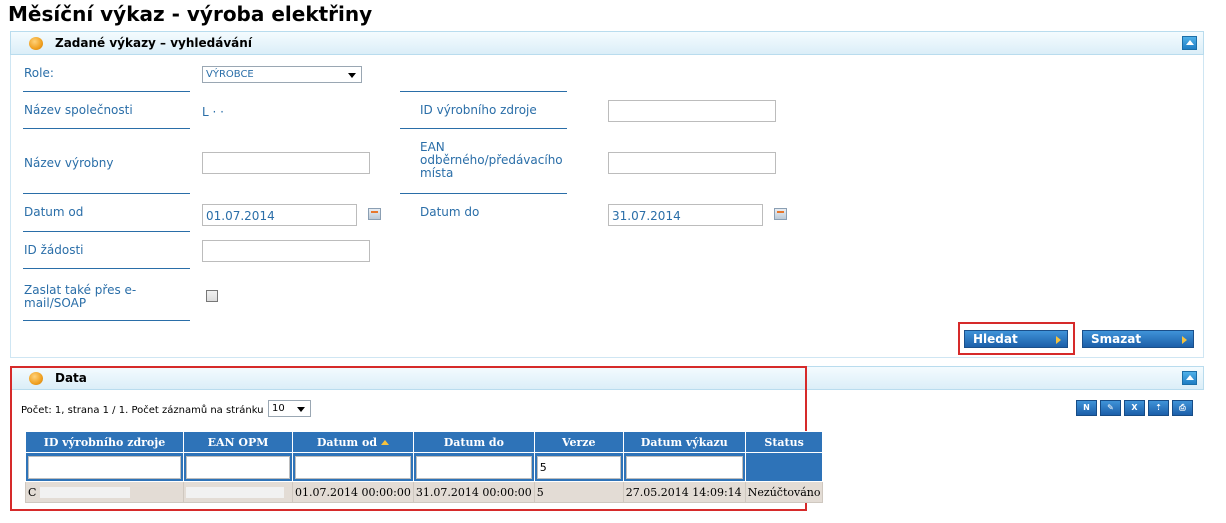 The height and width of the screenshot is (523, 1226). I want to click on cell-date-from: 01.07.2014 00:00:00, so click(353, 492).